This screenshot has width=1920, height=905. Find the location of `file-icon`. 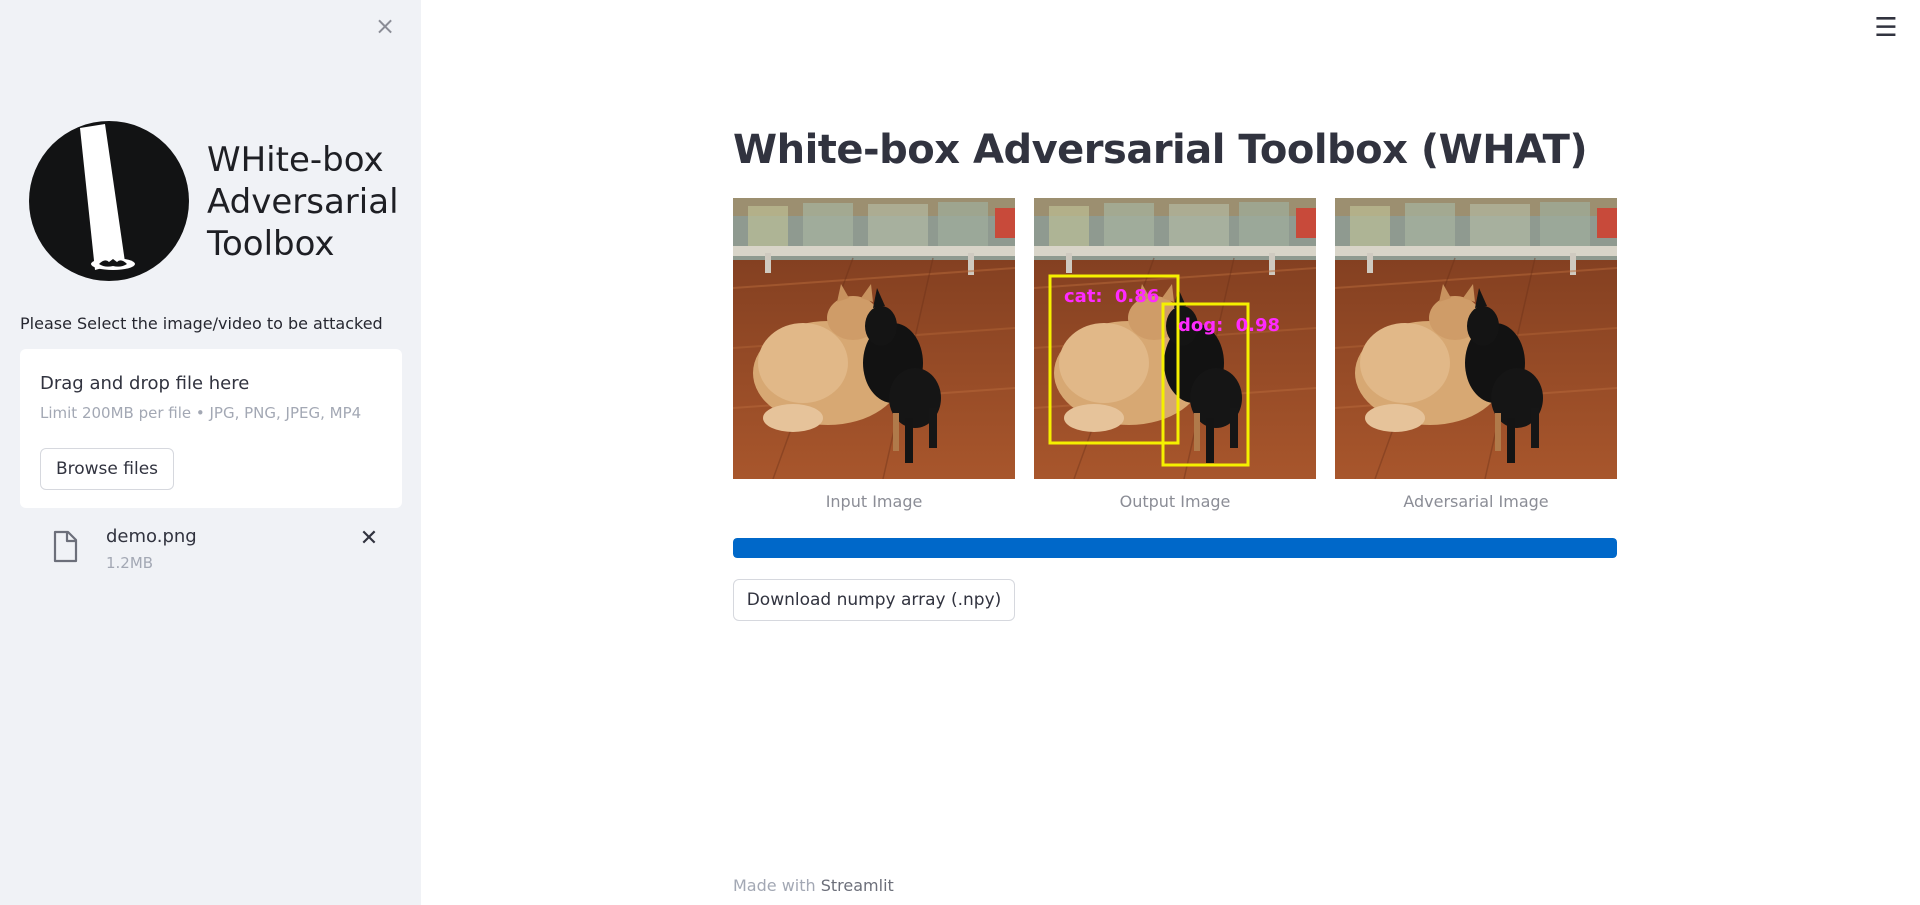

file-icon is located at coordinates (65, 546).